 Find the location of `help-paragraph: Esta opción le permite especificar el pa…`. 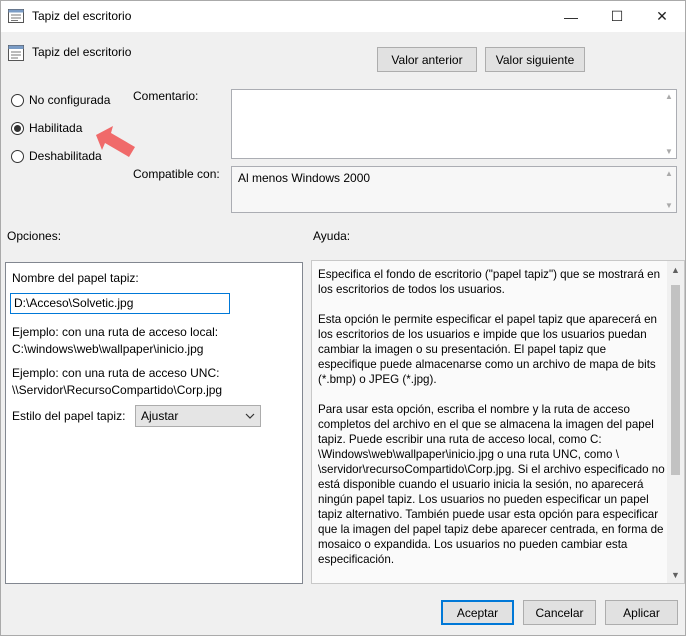

help-paragraph: Esta opción le permite especificar el pa… is located at coordinates (487, 349).